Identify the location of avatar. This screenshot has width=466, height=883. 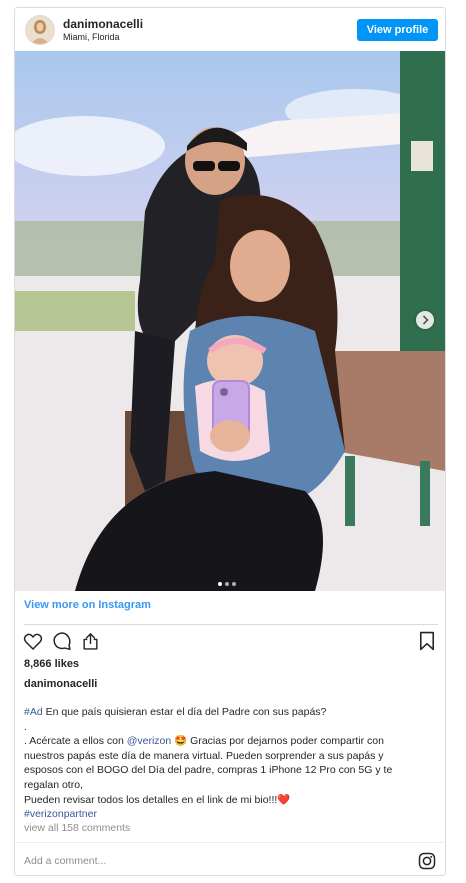
(40, 30).